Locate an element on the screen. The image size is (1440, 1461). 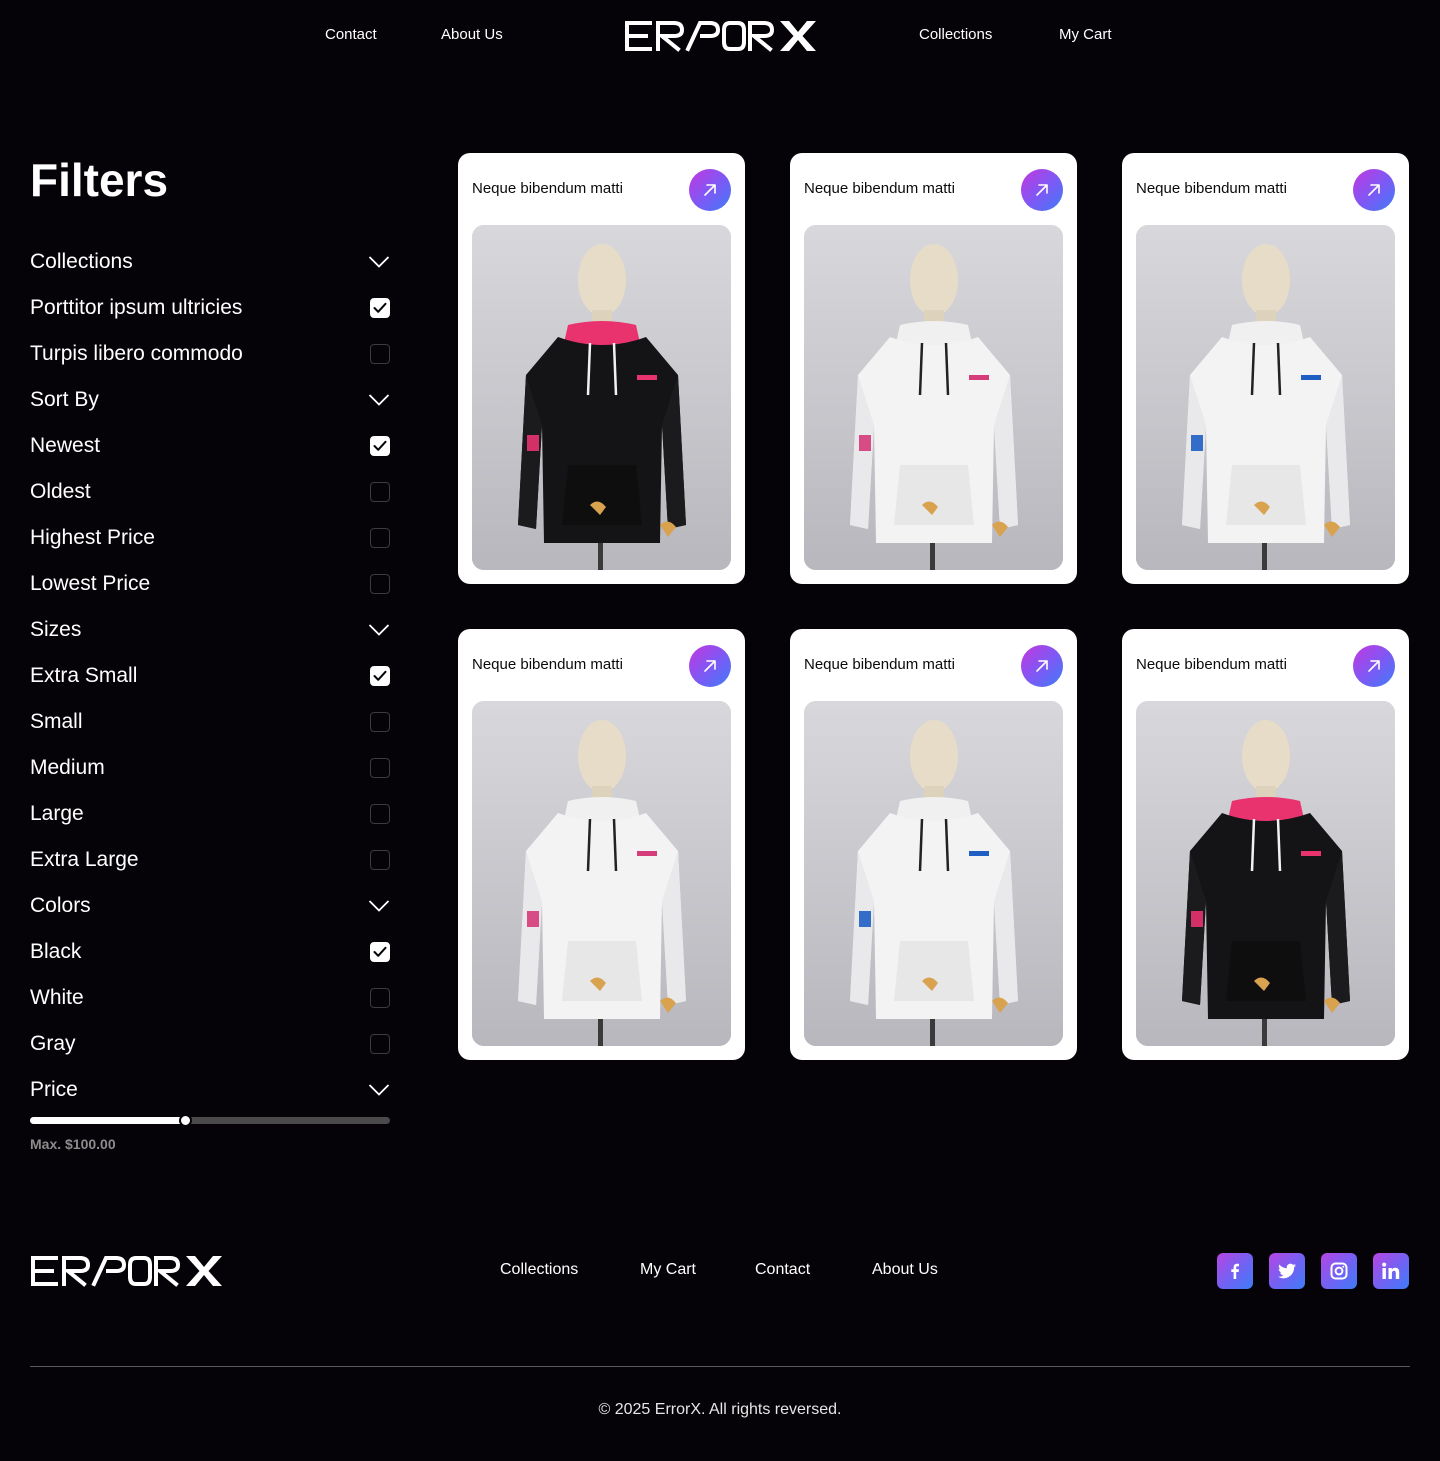
instagram-button is located at coordinates (1339, 1271).